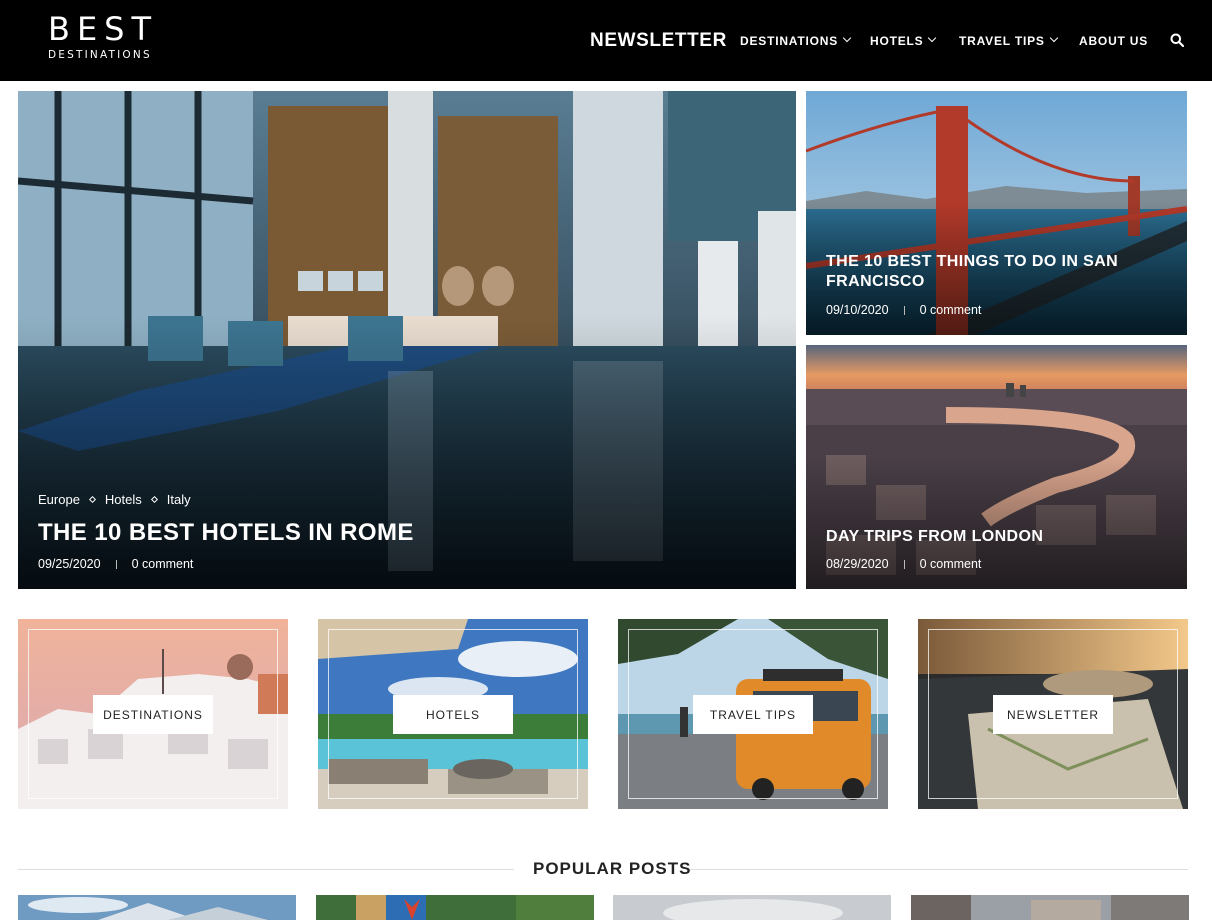 The image size is (1212, 920). I want to click on post-date: 09/10/2020, so click(857, 310).